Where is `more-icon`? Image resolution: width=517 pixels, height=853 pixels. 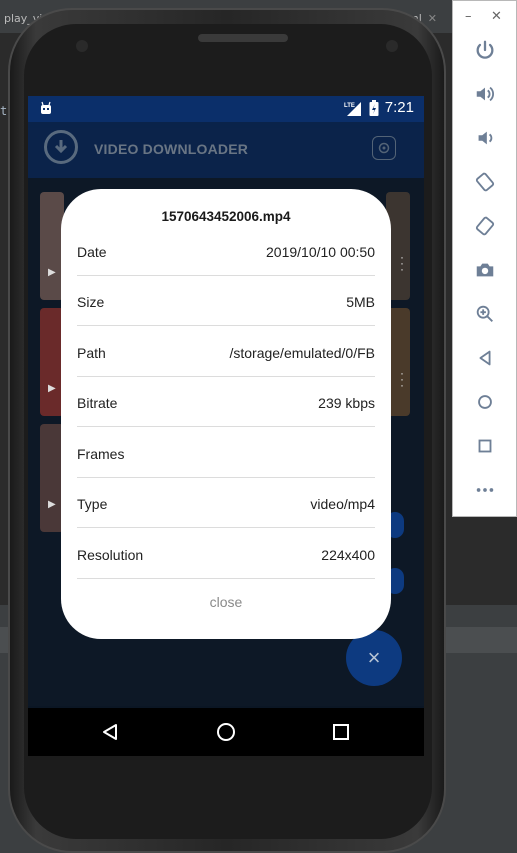
more-icon is located at coordinates (485, 490).